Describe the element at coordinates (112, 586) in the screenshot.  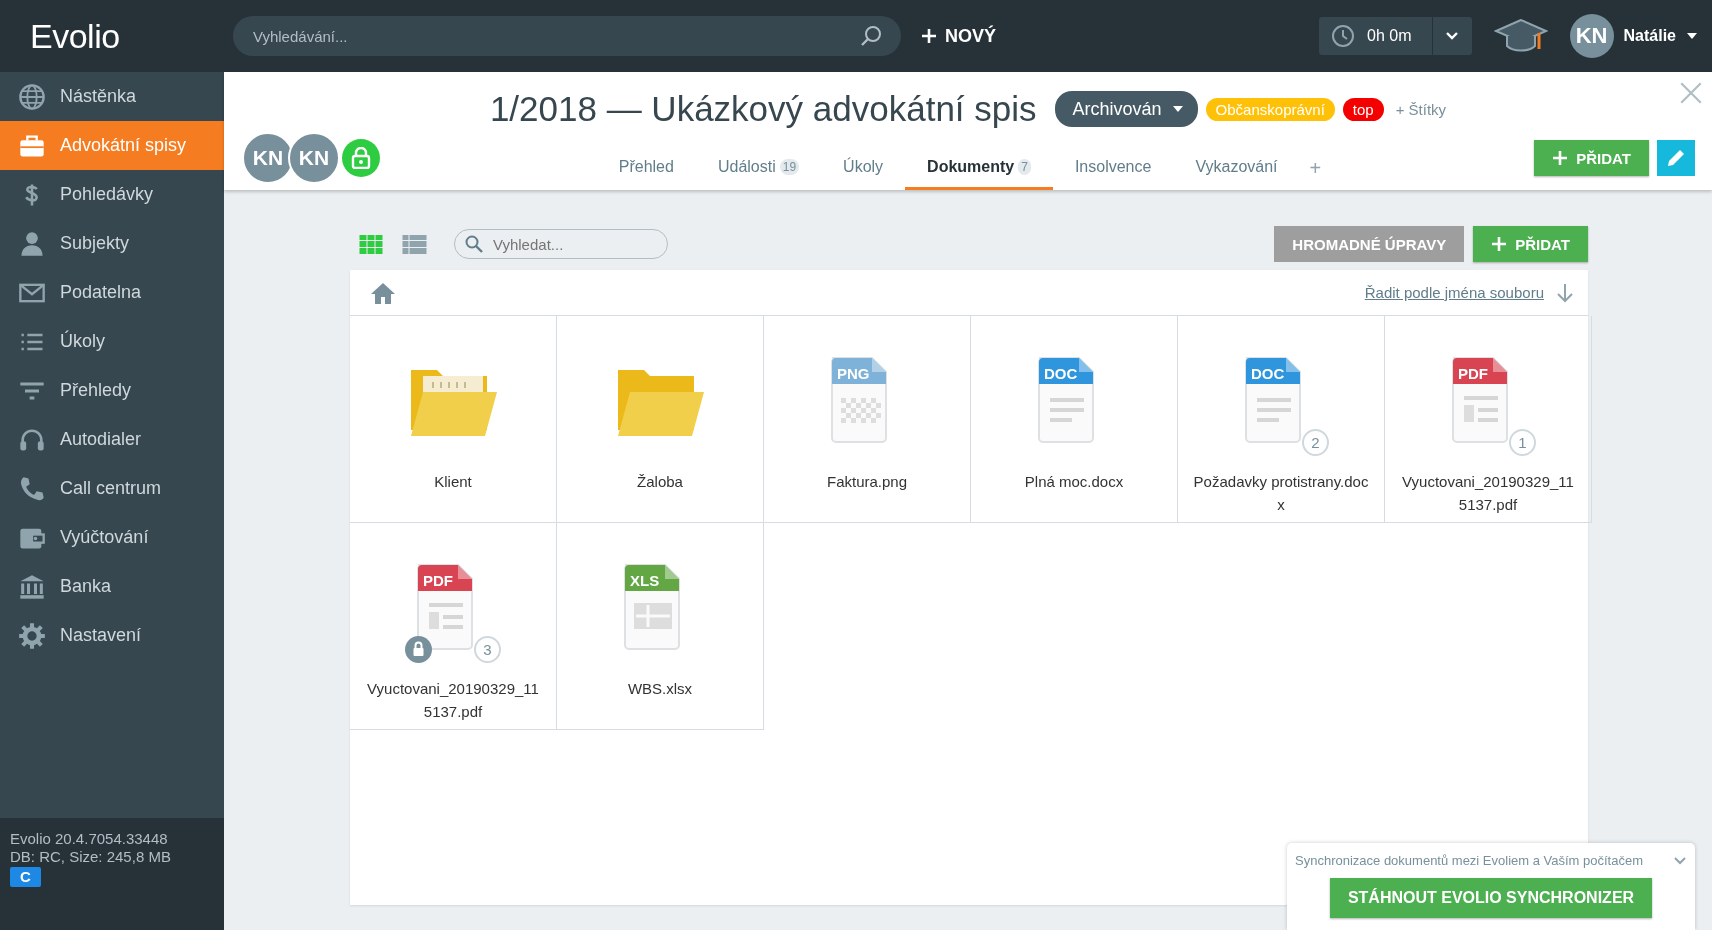
I see `sidebar-item: Banka` at that location.